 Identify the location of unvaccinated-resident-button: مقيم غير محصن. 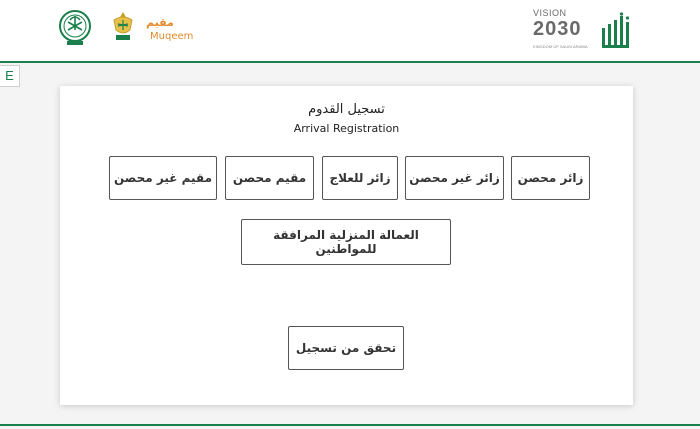
(163, 178).